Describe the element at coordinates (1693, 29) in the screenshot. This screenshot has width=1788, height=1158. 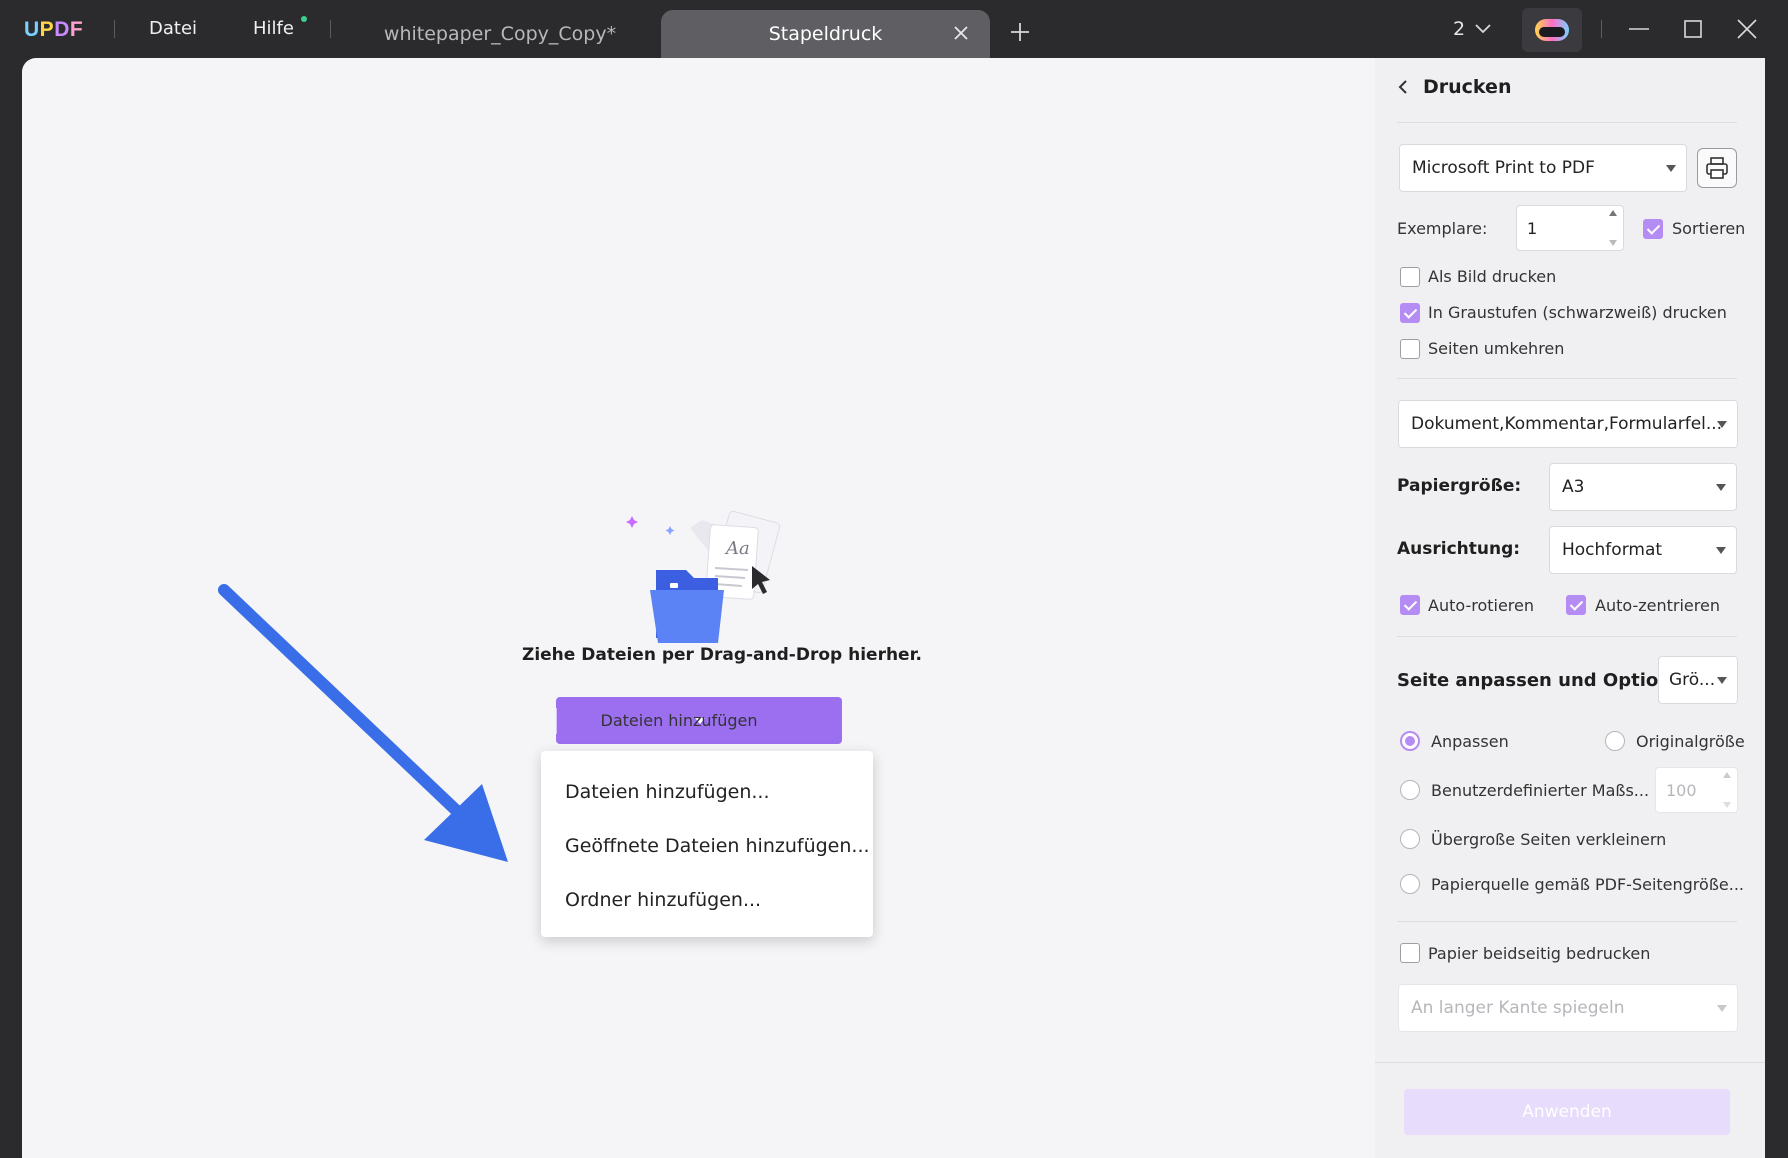
I see `maximize-icon` at that location.